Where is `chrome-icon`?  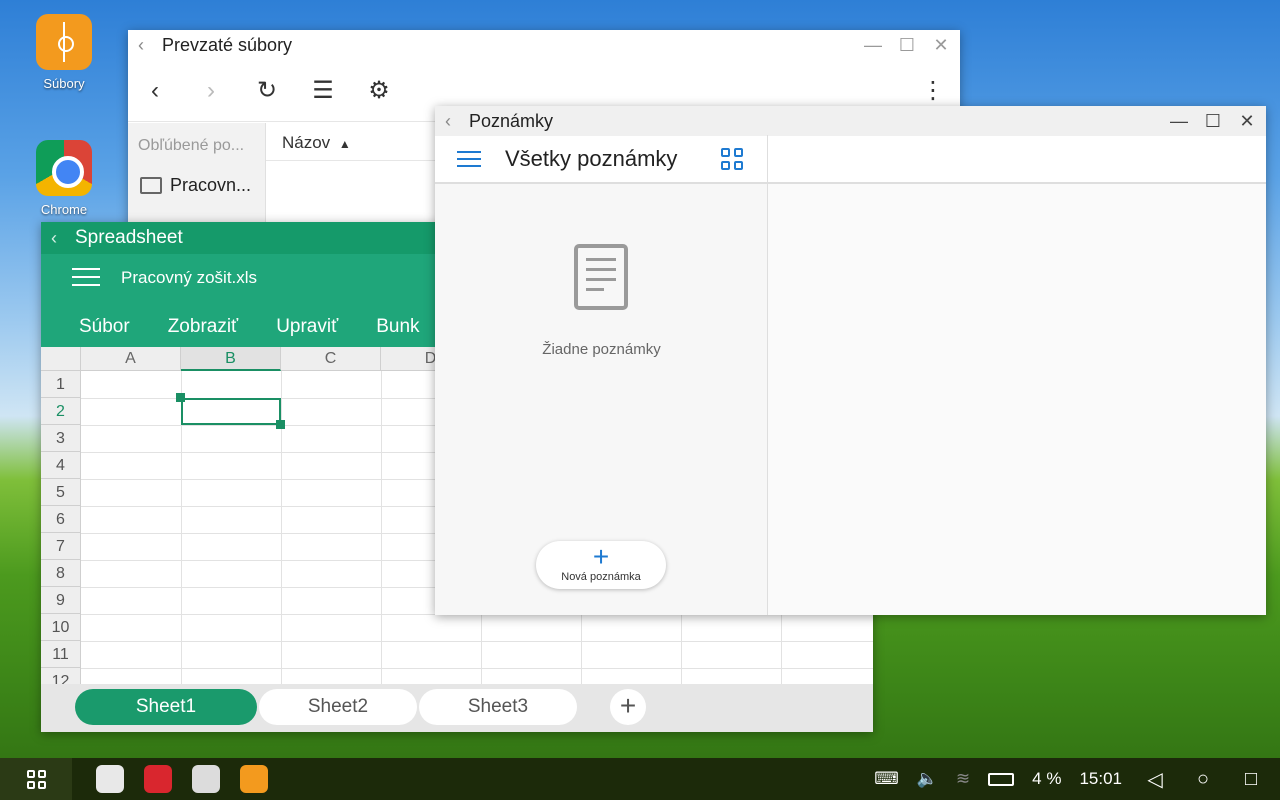 chrome-icon is located at coordinates (64, 168).